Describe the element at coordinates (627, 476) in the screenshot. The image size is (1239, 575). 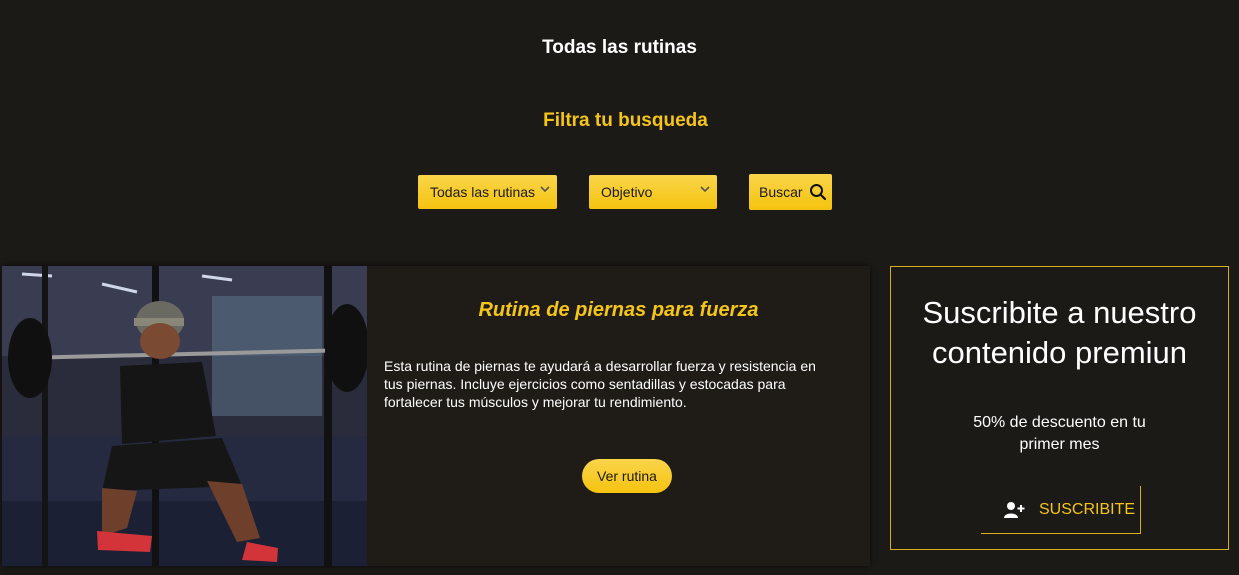
I see `view-routine-button: Ver rutina` at that location.